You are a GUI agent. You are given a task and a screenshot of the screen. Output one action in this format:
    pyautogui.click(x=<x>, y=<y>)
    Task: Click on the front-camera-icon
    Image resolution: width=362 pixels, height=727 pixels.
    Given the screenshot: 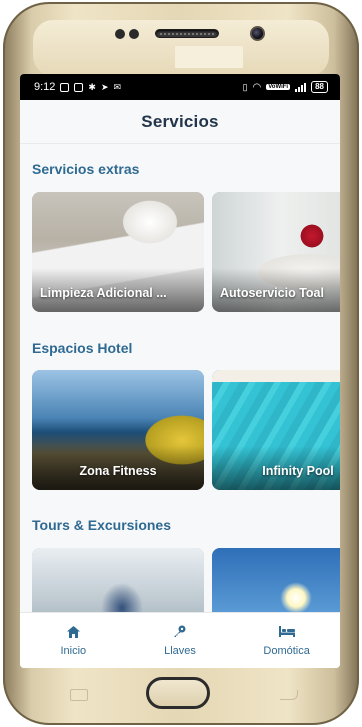 What is the action you would take?
    pyautogui.click(x=257, y=33)
    